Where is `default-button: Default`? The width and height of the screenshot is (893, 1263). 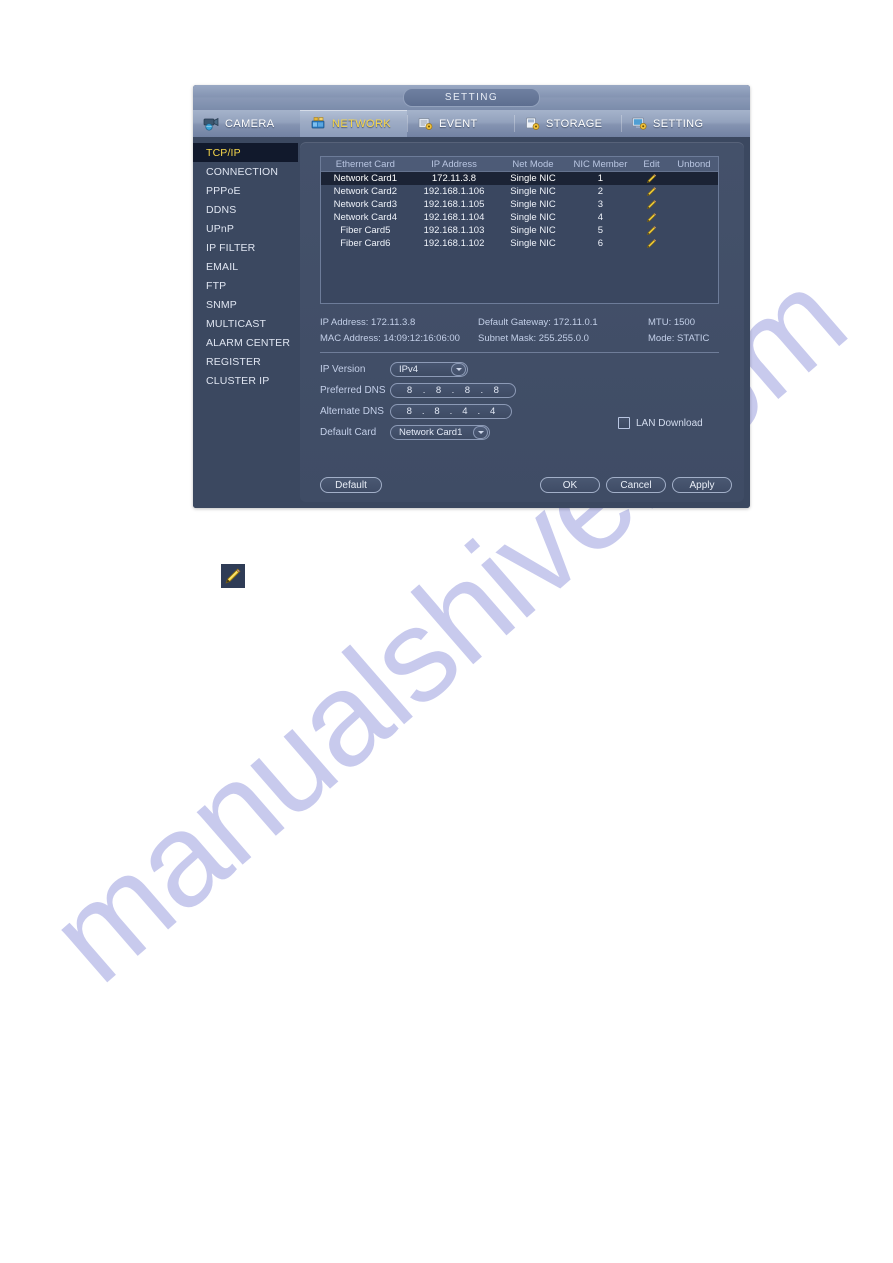
default-button: Default is located at coordinates (351, 485).